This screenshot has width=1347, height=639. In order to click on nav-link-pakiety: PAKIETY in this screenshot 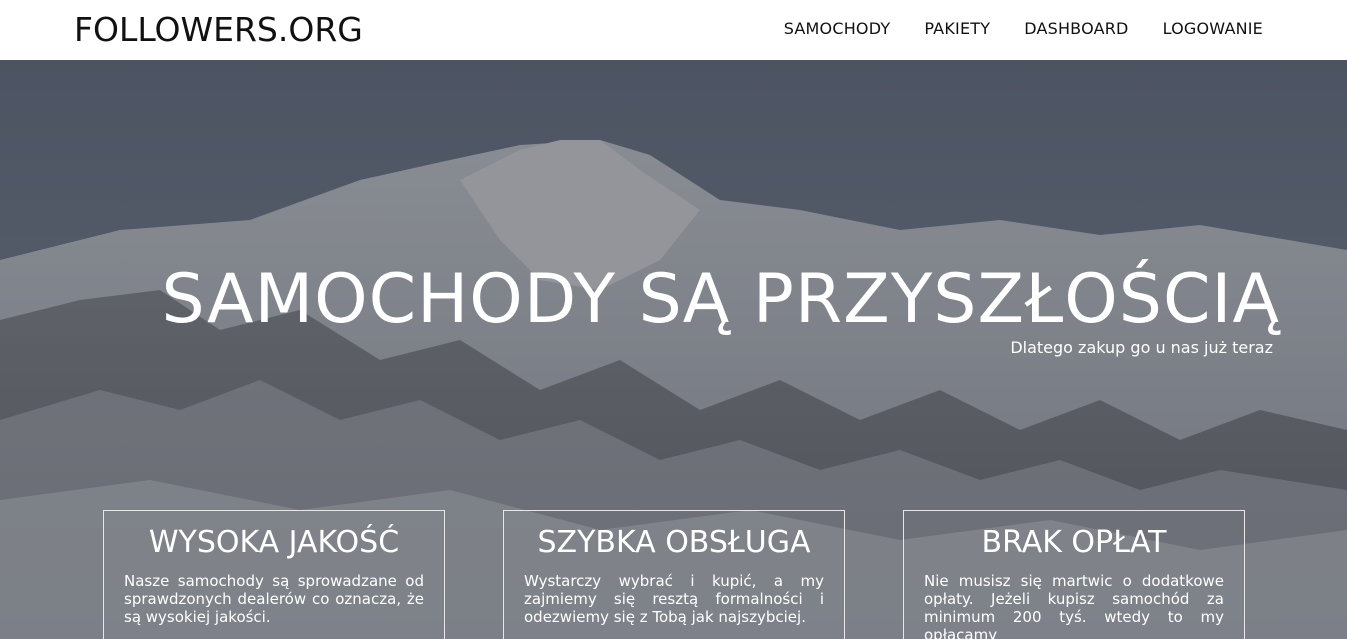, I will do `click(957, 28)`.